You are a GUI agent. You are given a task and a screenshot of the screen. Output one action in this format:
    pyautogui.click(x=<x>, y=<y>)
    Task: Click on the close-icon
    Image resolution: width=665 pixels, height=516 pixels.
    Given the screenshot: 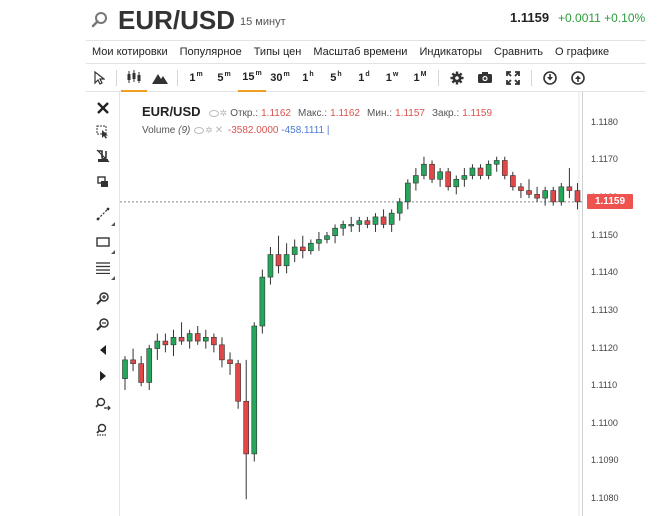 What is the action you would take?
    pyautogui.click(x=103, y=108)
    